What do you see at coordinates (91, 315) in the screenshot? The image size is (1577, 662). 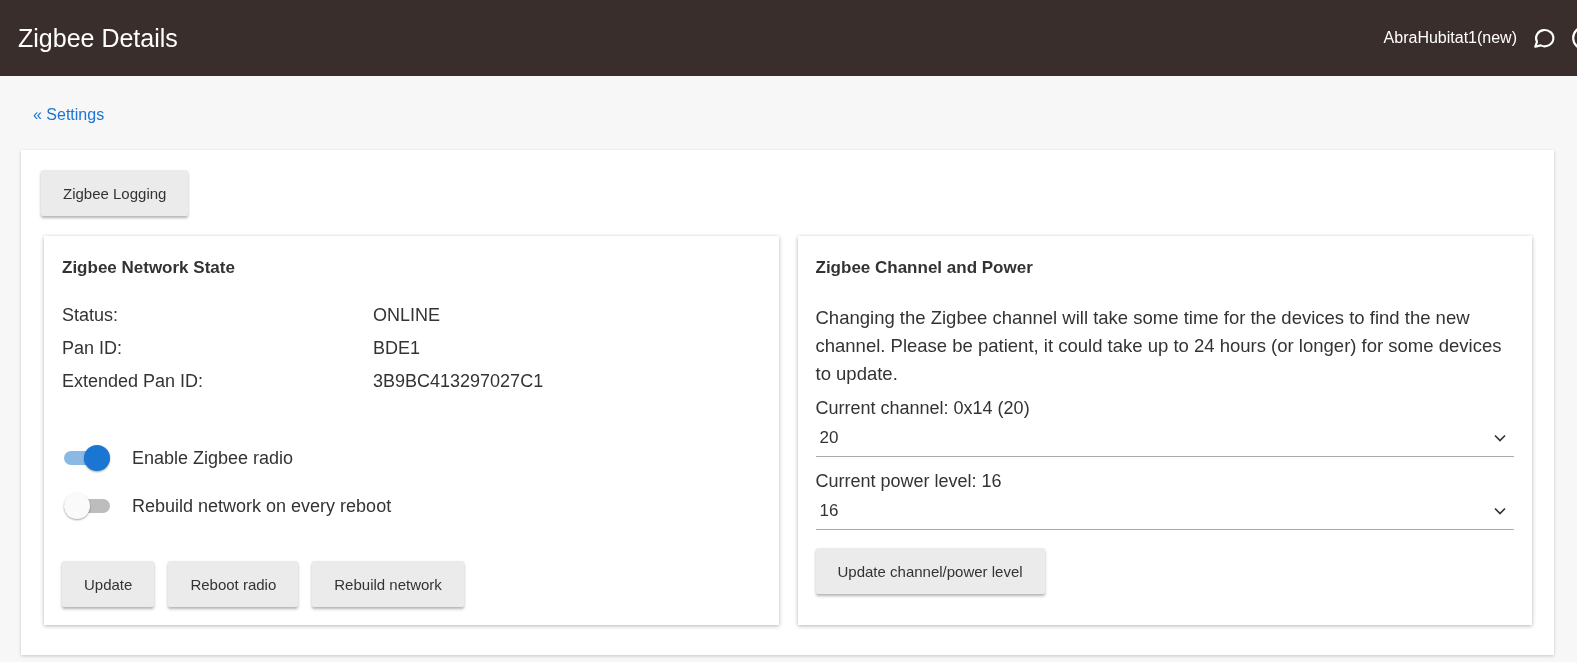 I see `field-label: Status:` at bounding box center [91, 315].